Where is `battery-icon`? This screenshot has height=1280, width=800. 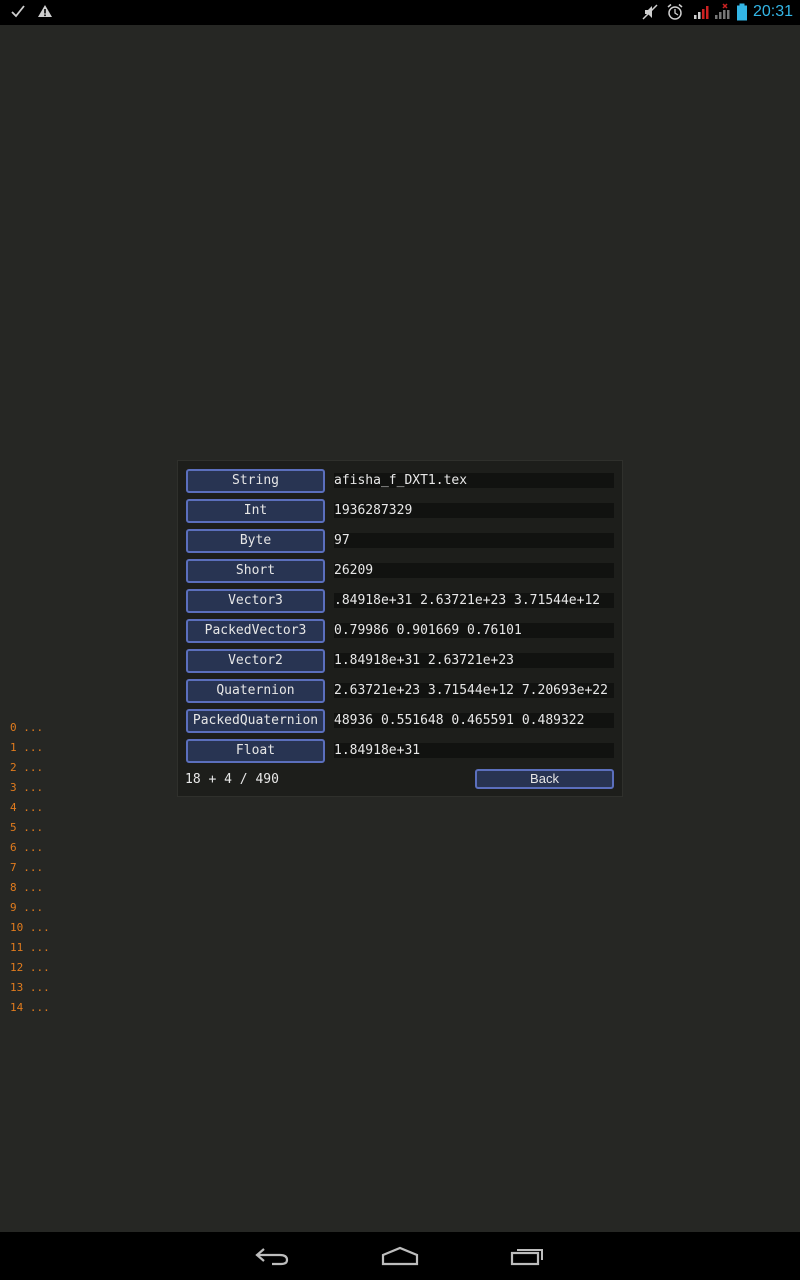 battery-icon is located at coordinates (742, 14).